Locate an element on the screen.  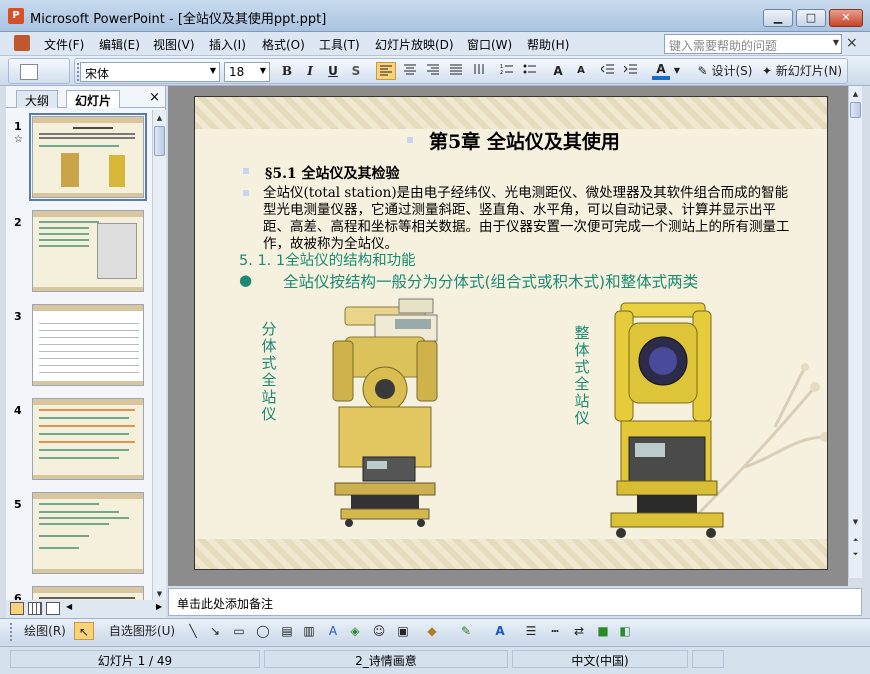
diagram-icon: ◈ is located at coordinates (355, 631).